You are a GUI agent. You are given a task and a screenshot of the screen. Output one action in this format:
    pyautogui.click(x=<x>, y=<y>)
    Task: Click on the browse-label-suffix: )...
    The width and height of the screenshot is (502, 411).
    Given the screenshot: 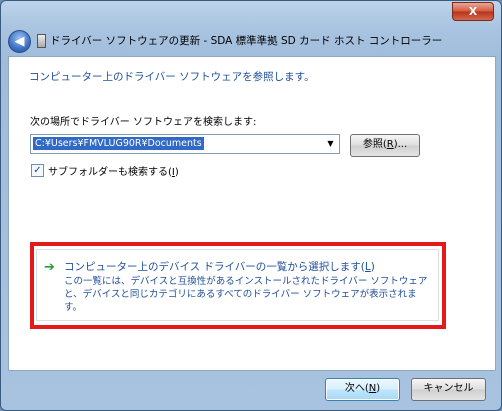 What is the action you would take?
    pyautogui.click(x=400, y=144)
    